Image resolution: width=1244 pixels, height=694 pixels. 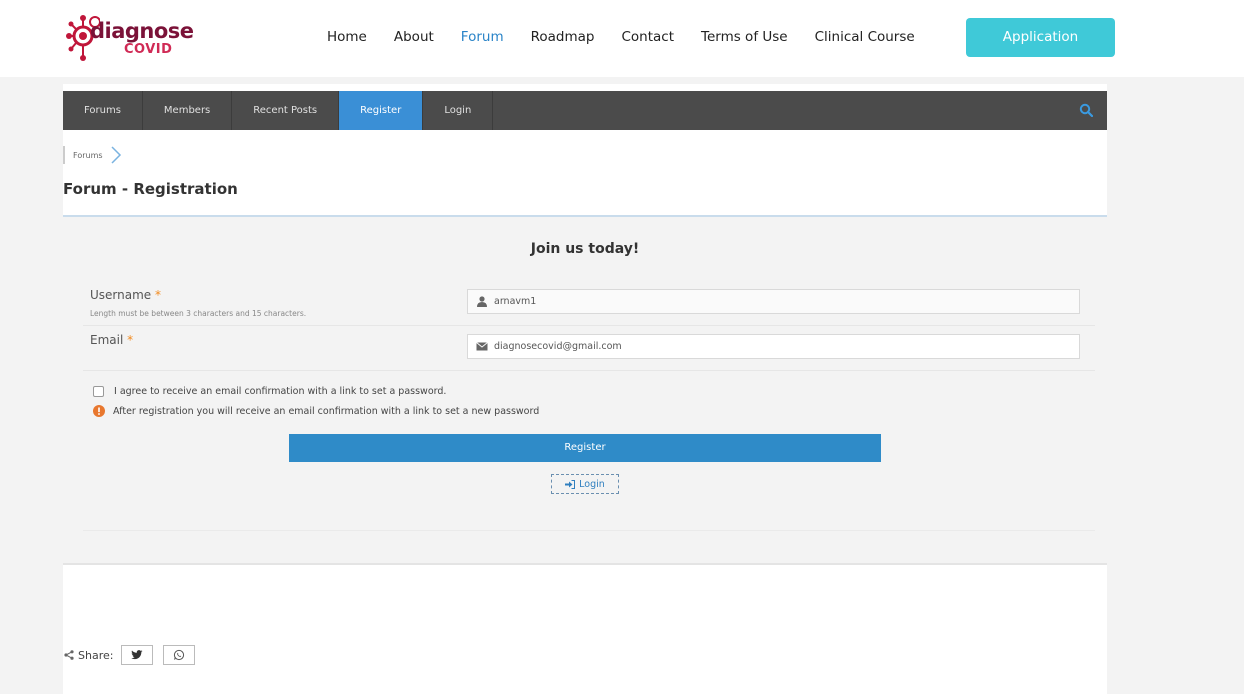 What do you see at coordinates (98, 391) in the screenshot?
I see `agree-checkbox` at bounding box center [98, 391].